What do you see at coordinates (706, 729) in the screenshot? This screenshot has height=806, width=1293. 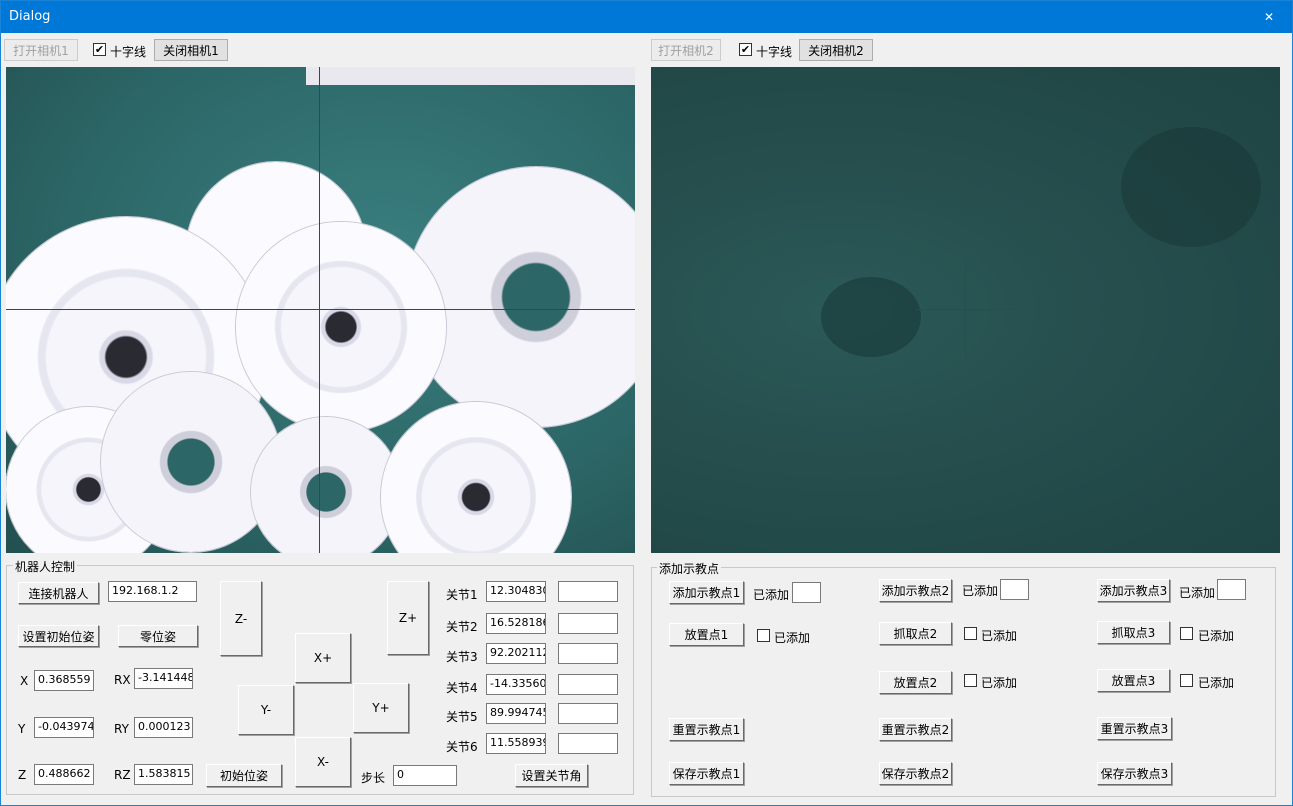 I see `reset-teach-point1-button: 重置示教点1` at bounding box center [706, 729].